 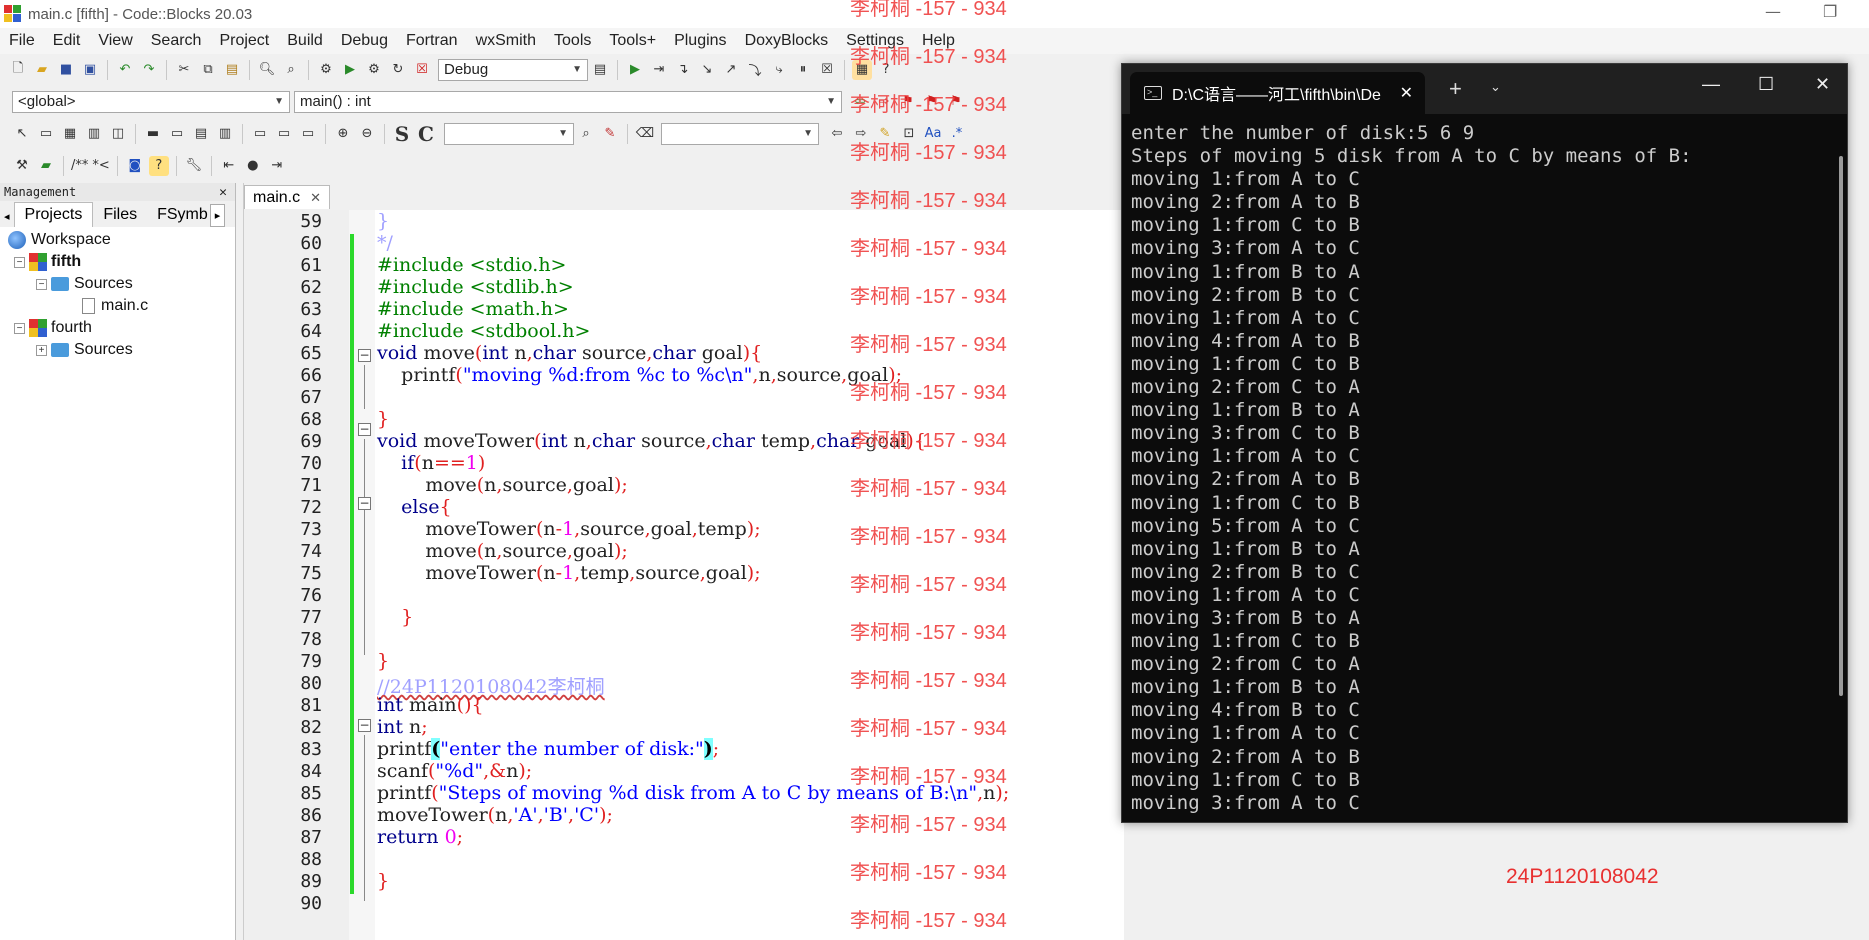 What do you see at coordinates (149, 70) in the screenshot?
I see `redo-icon: ↷` at bounding box center [149, 70].